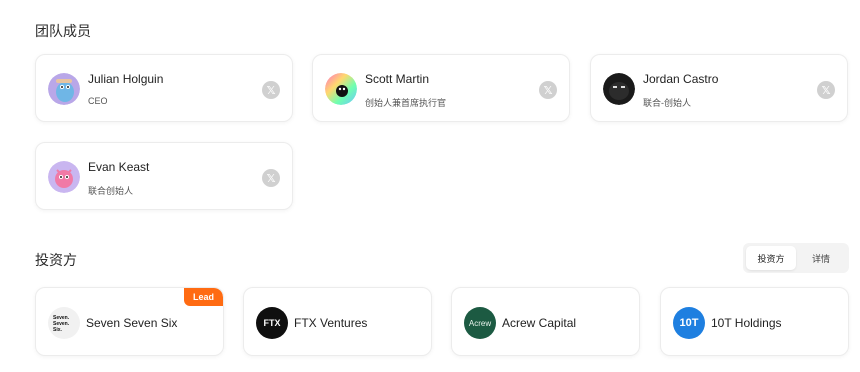 The height and width of the screenshot is (372, 860). What do you see at coordinates (667, 103) in the screenshot?
I see `member-role: 联合-创始人` at bounding box center [667, 103].